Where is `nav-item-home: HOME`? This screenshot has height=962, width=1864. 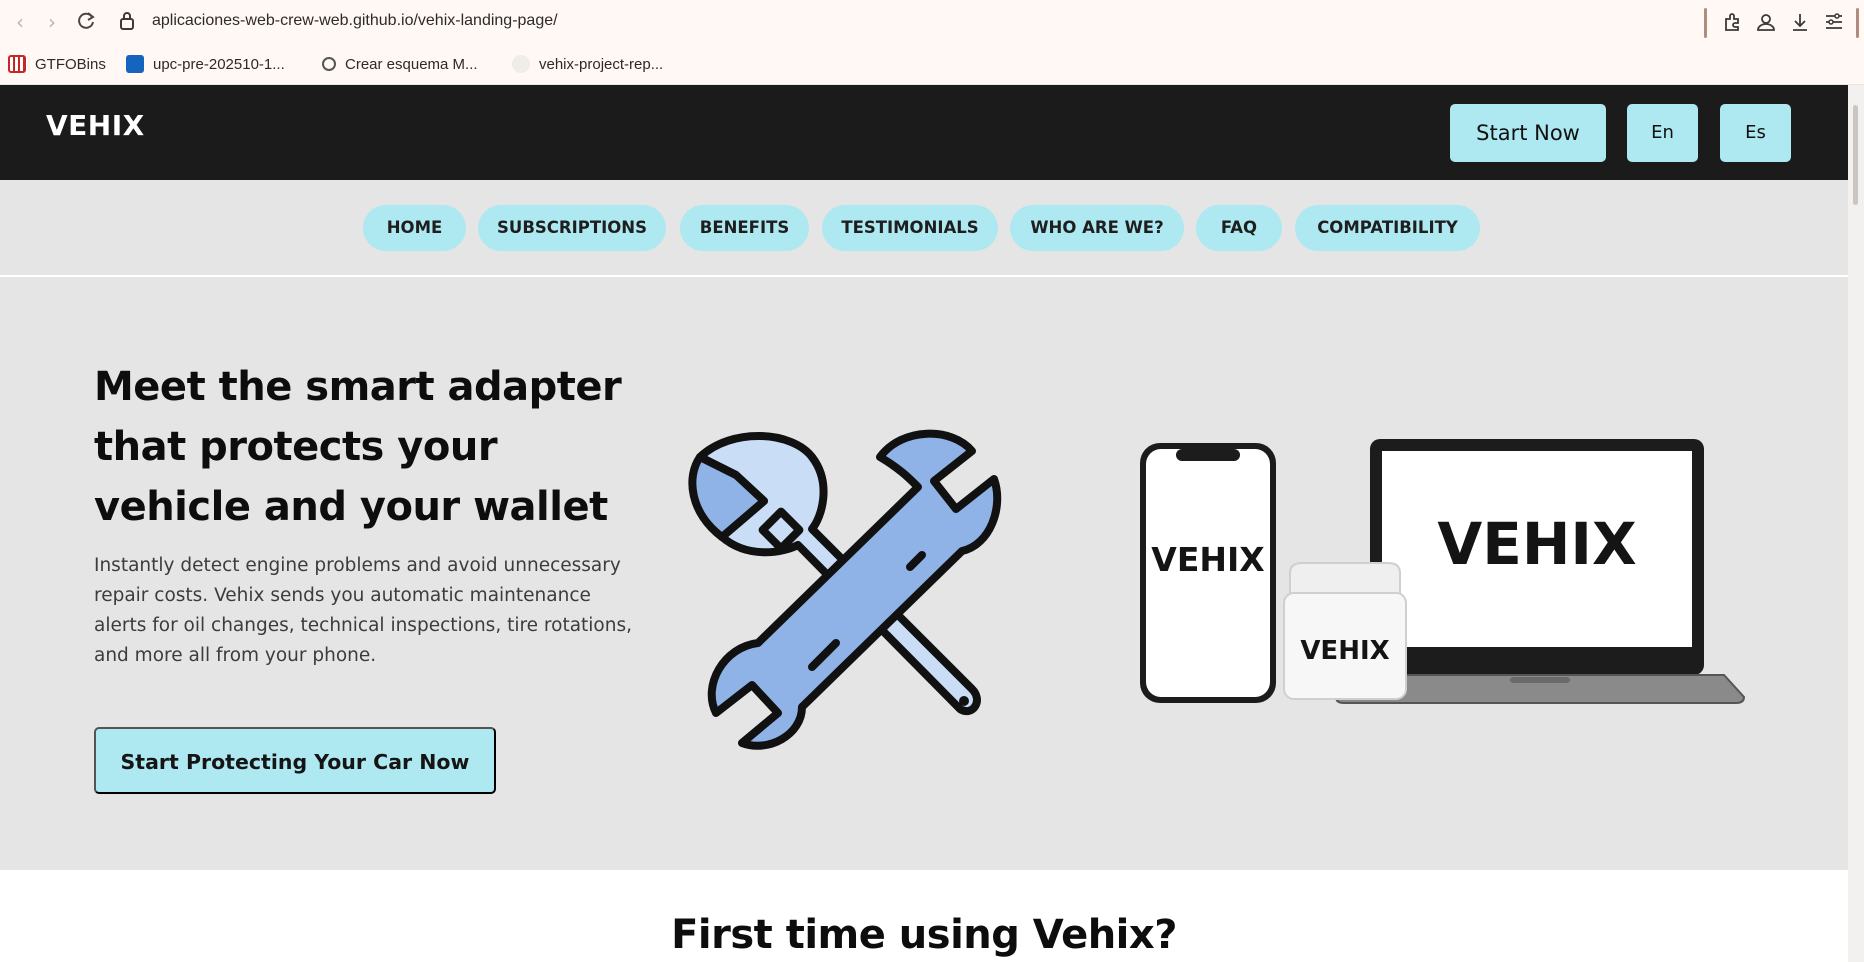 nav-item-home: HOME is located at coordinates (414, 228).